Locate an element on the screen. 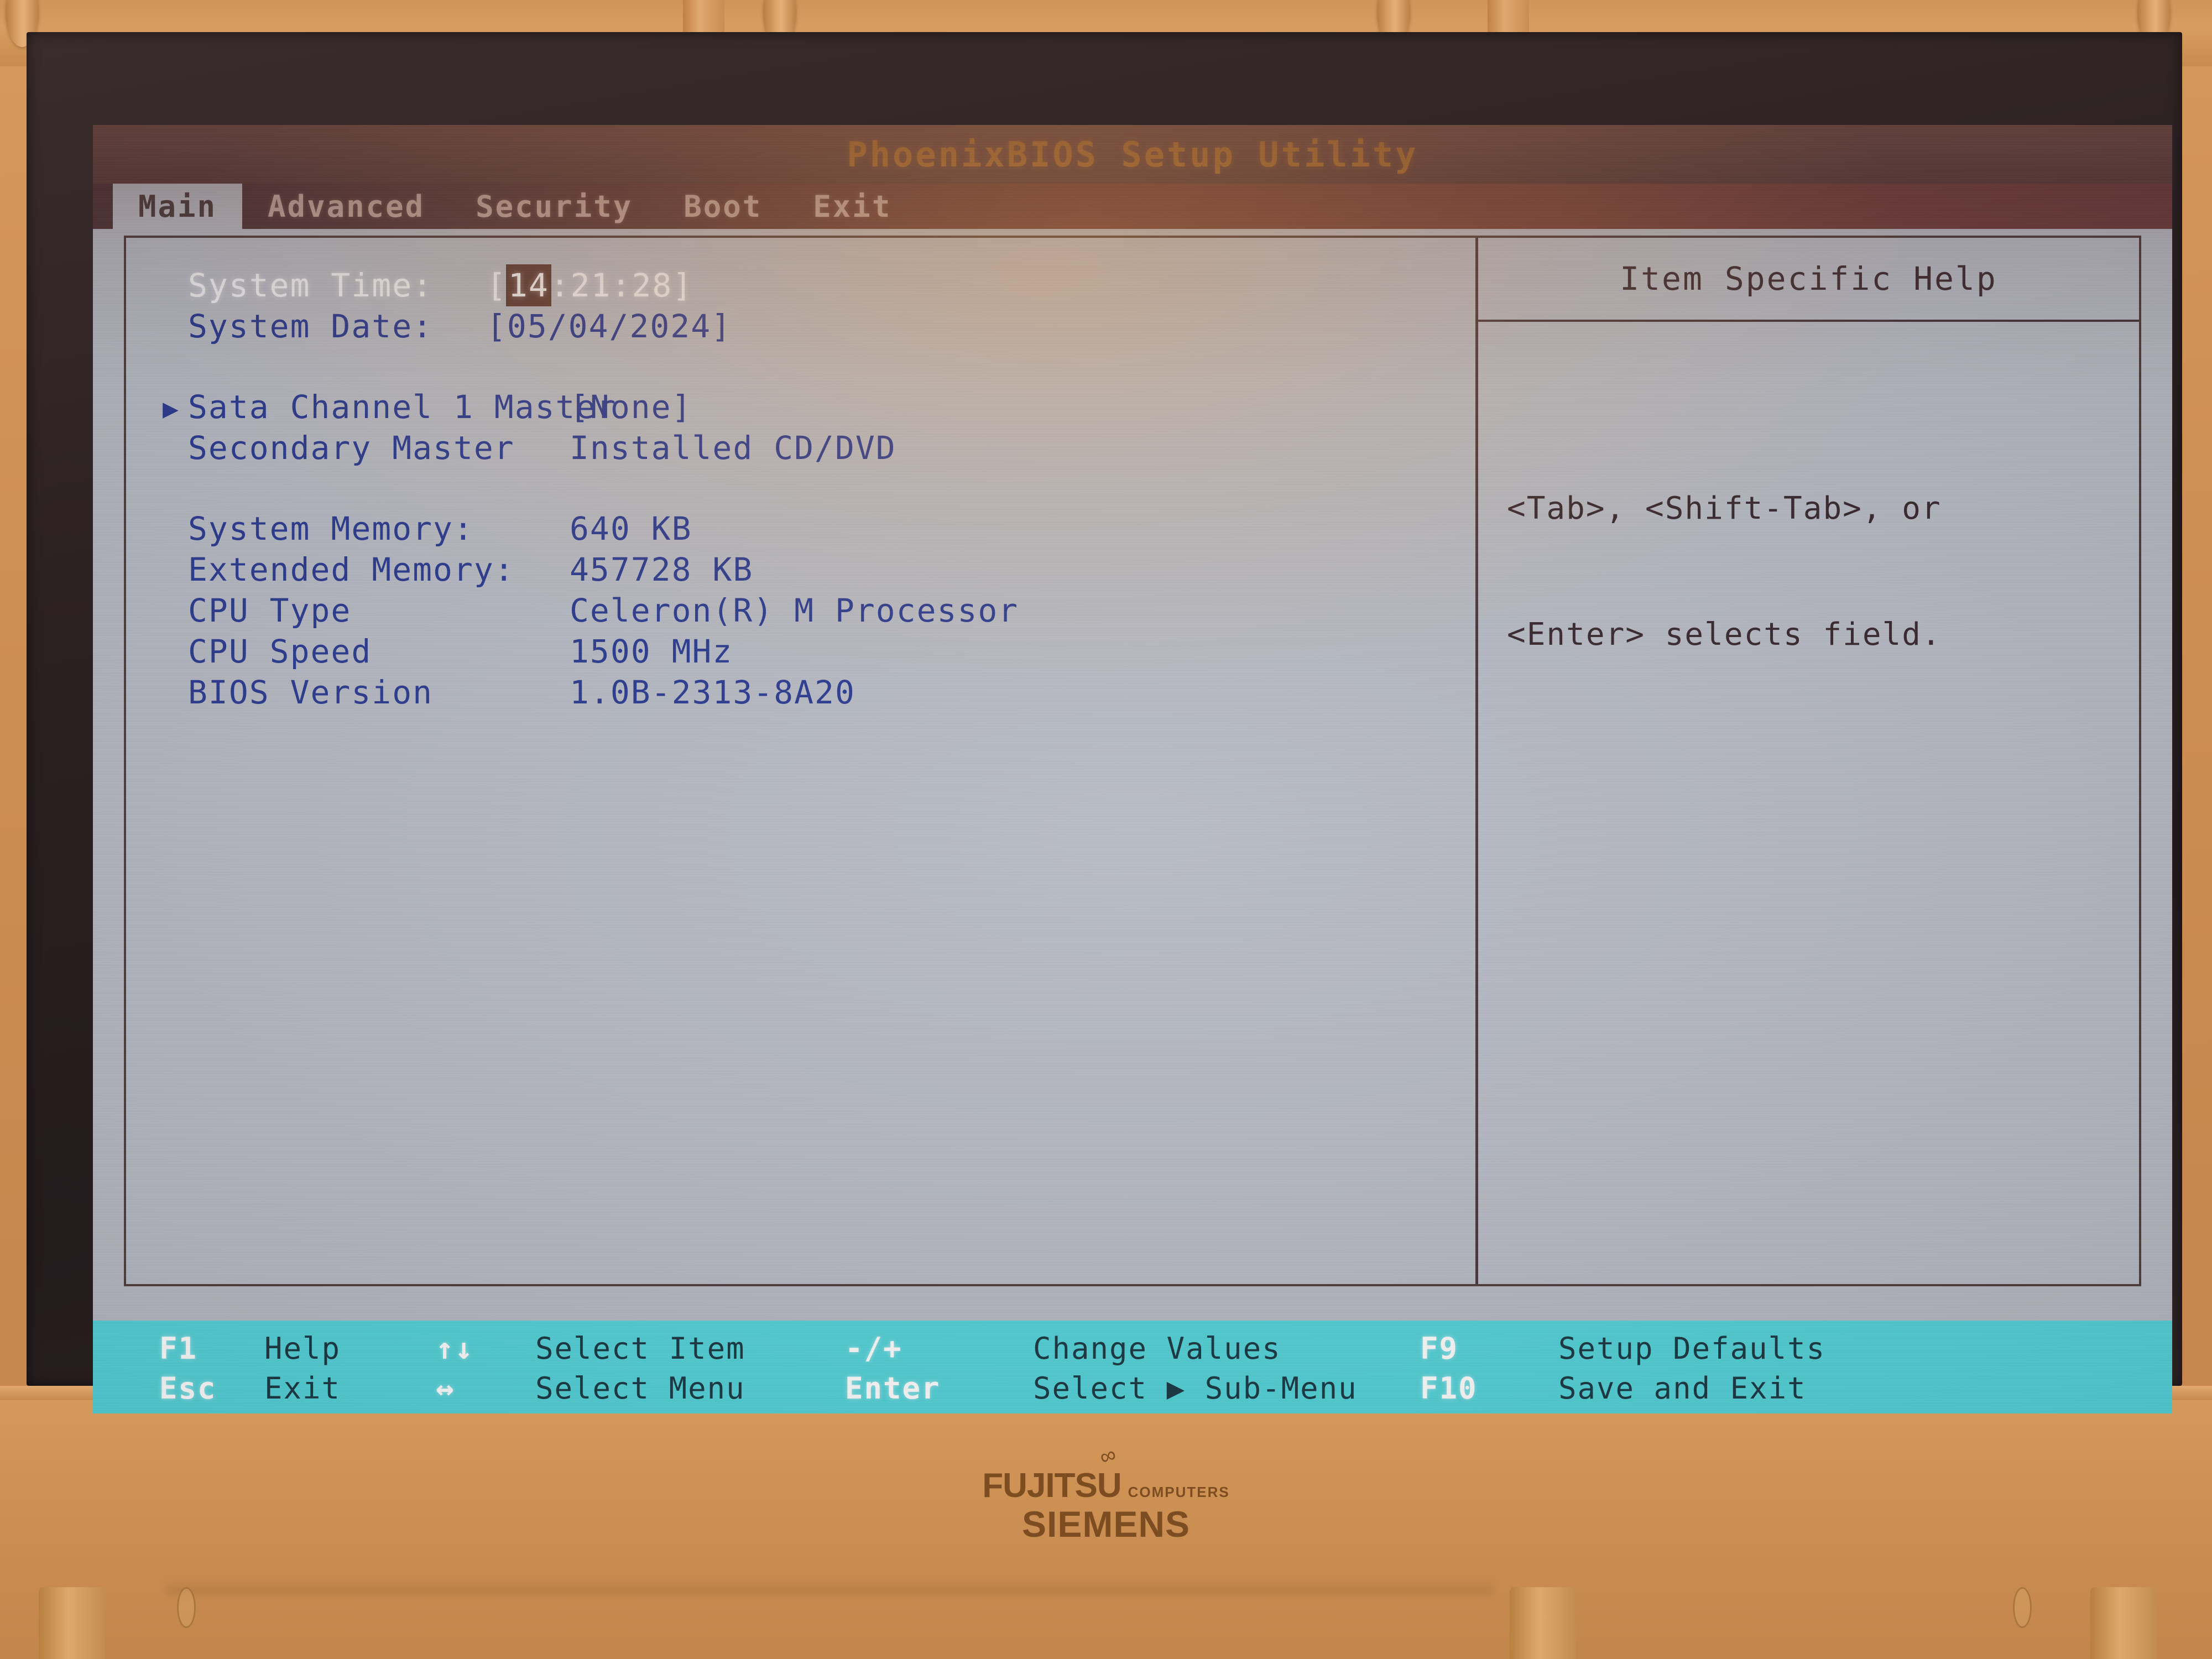 This screenshot has height=1659, width=2212. key-enter-desc: Select ▶ Sub-Menu is located at coordinates (1196, 1388).